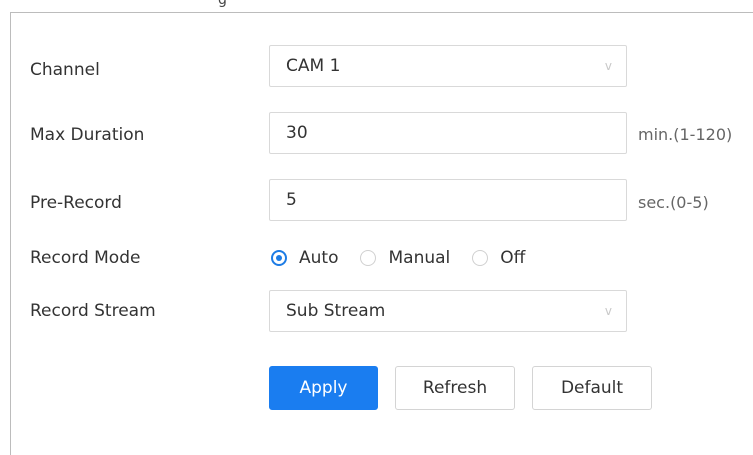 Image resolution: width=753 pixels, height=455 pixels. I want to click on record-mode-off-radio: Off, so click(498, 258).